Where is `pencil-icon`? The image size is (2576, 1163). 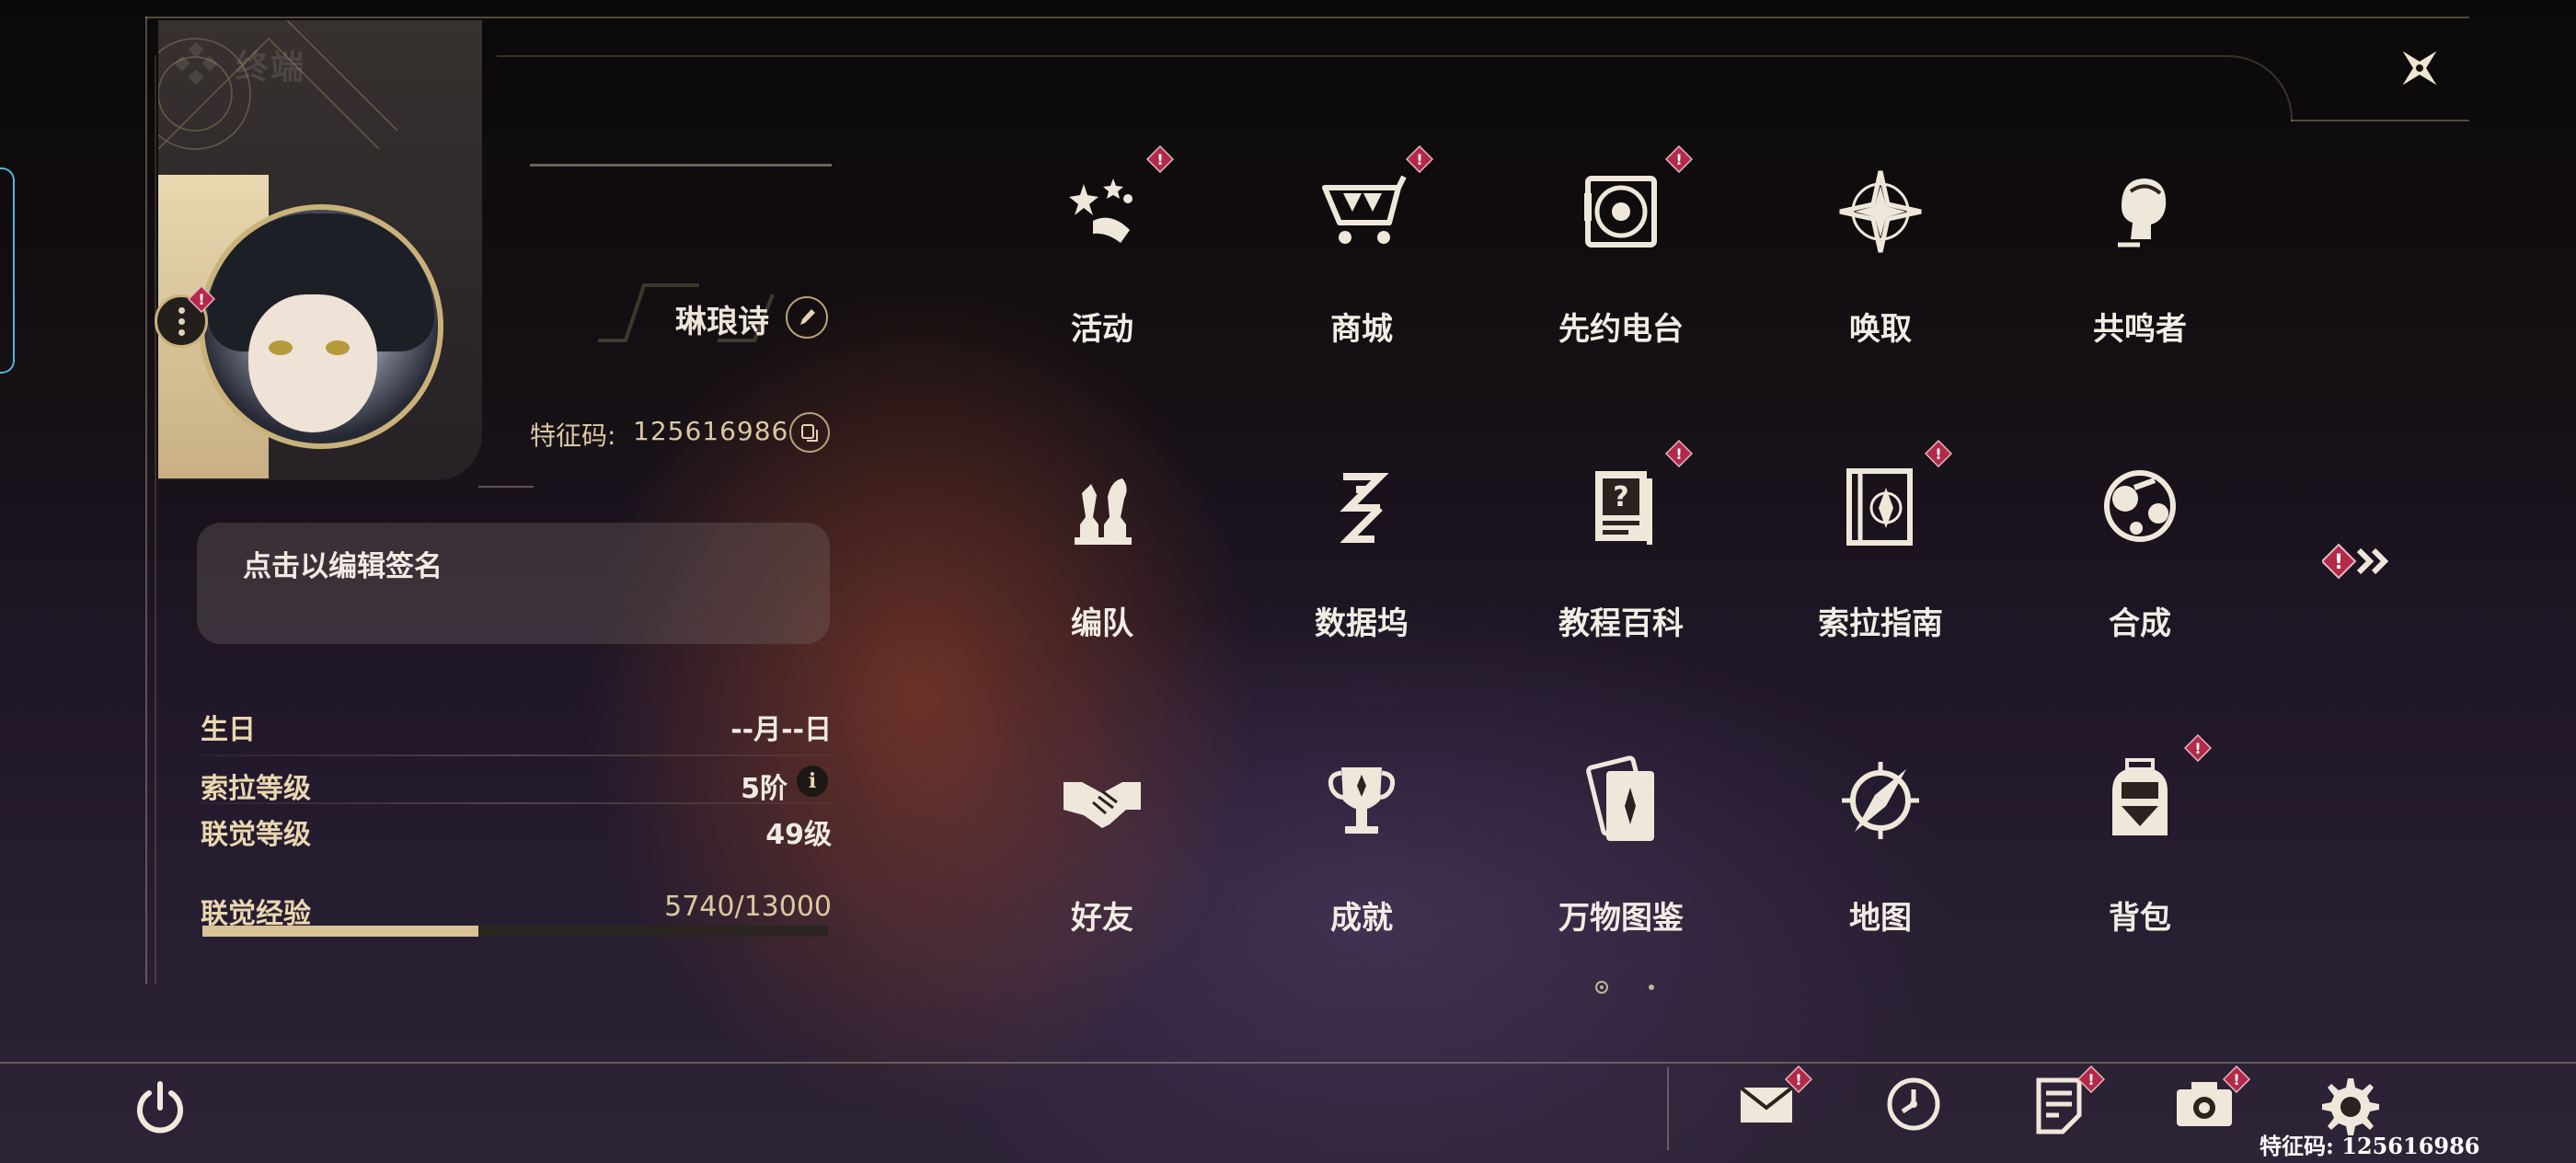
pencil-icon is located at coordinates (807, 317).